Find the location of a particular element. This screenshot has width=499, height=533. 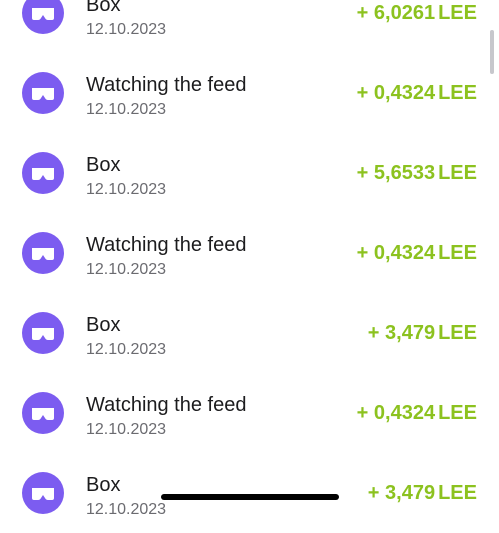

transaction-amount: + 6,0261 LEE is located at coordinates (417, 13).